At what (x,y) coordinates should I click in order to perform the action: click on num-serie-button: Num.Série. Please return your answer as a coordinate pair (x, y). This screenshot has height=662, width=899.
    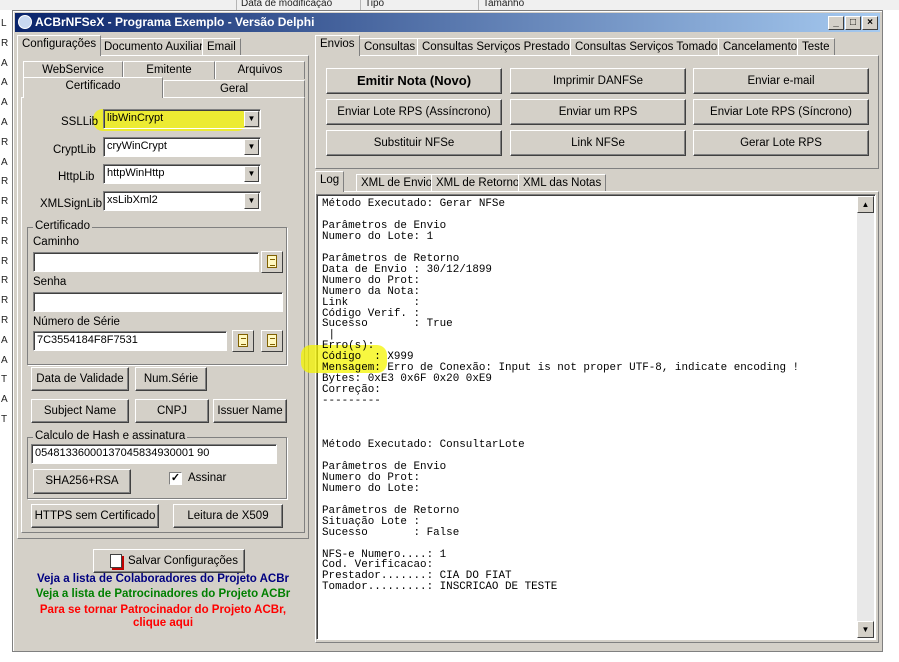
    Looking at the image, I should click on (171, 379).